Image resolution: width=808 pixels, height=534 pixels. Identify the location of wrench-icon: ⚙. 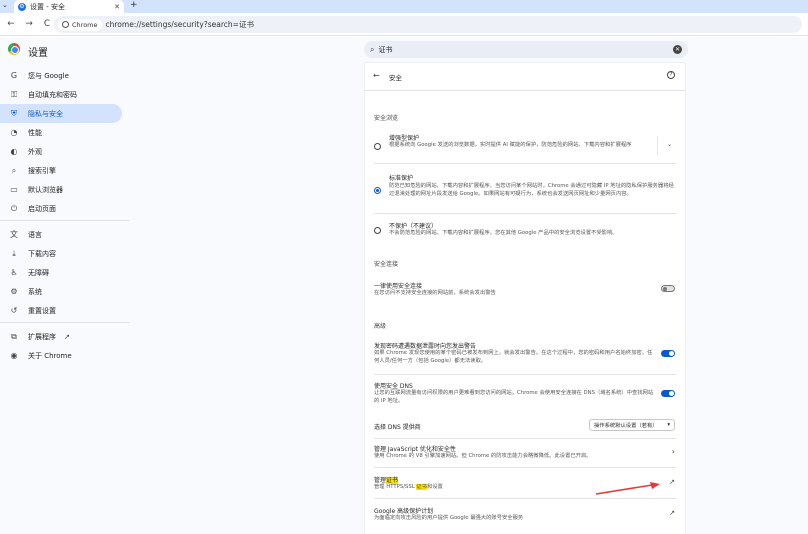
(14, 291).